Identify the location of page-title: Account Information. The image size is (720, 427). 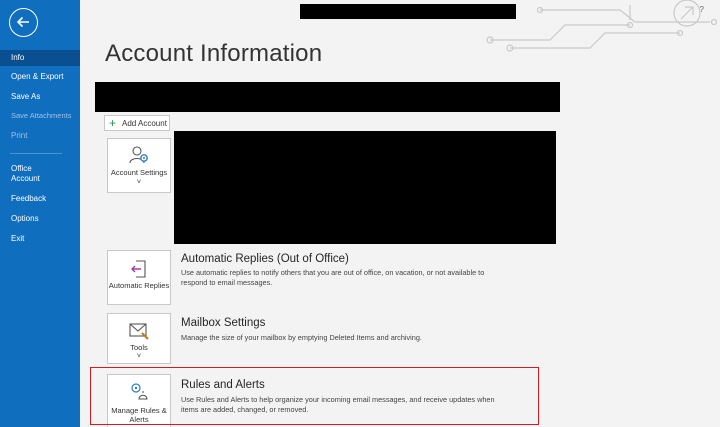
(214, 53).